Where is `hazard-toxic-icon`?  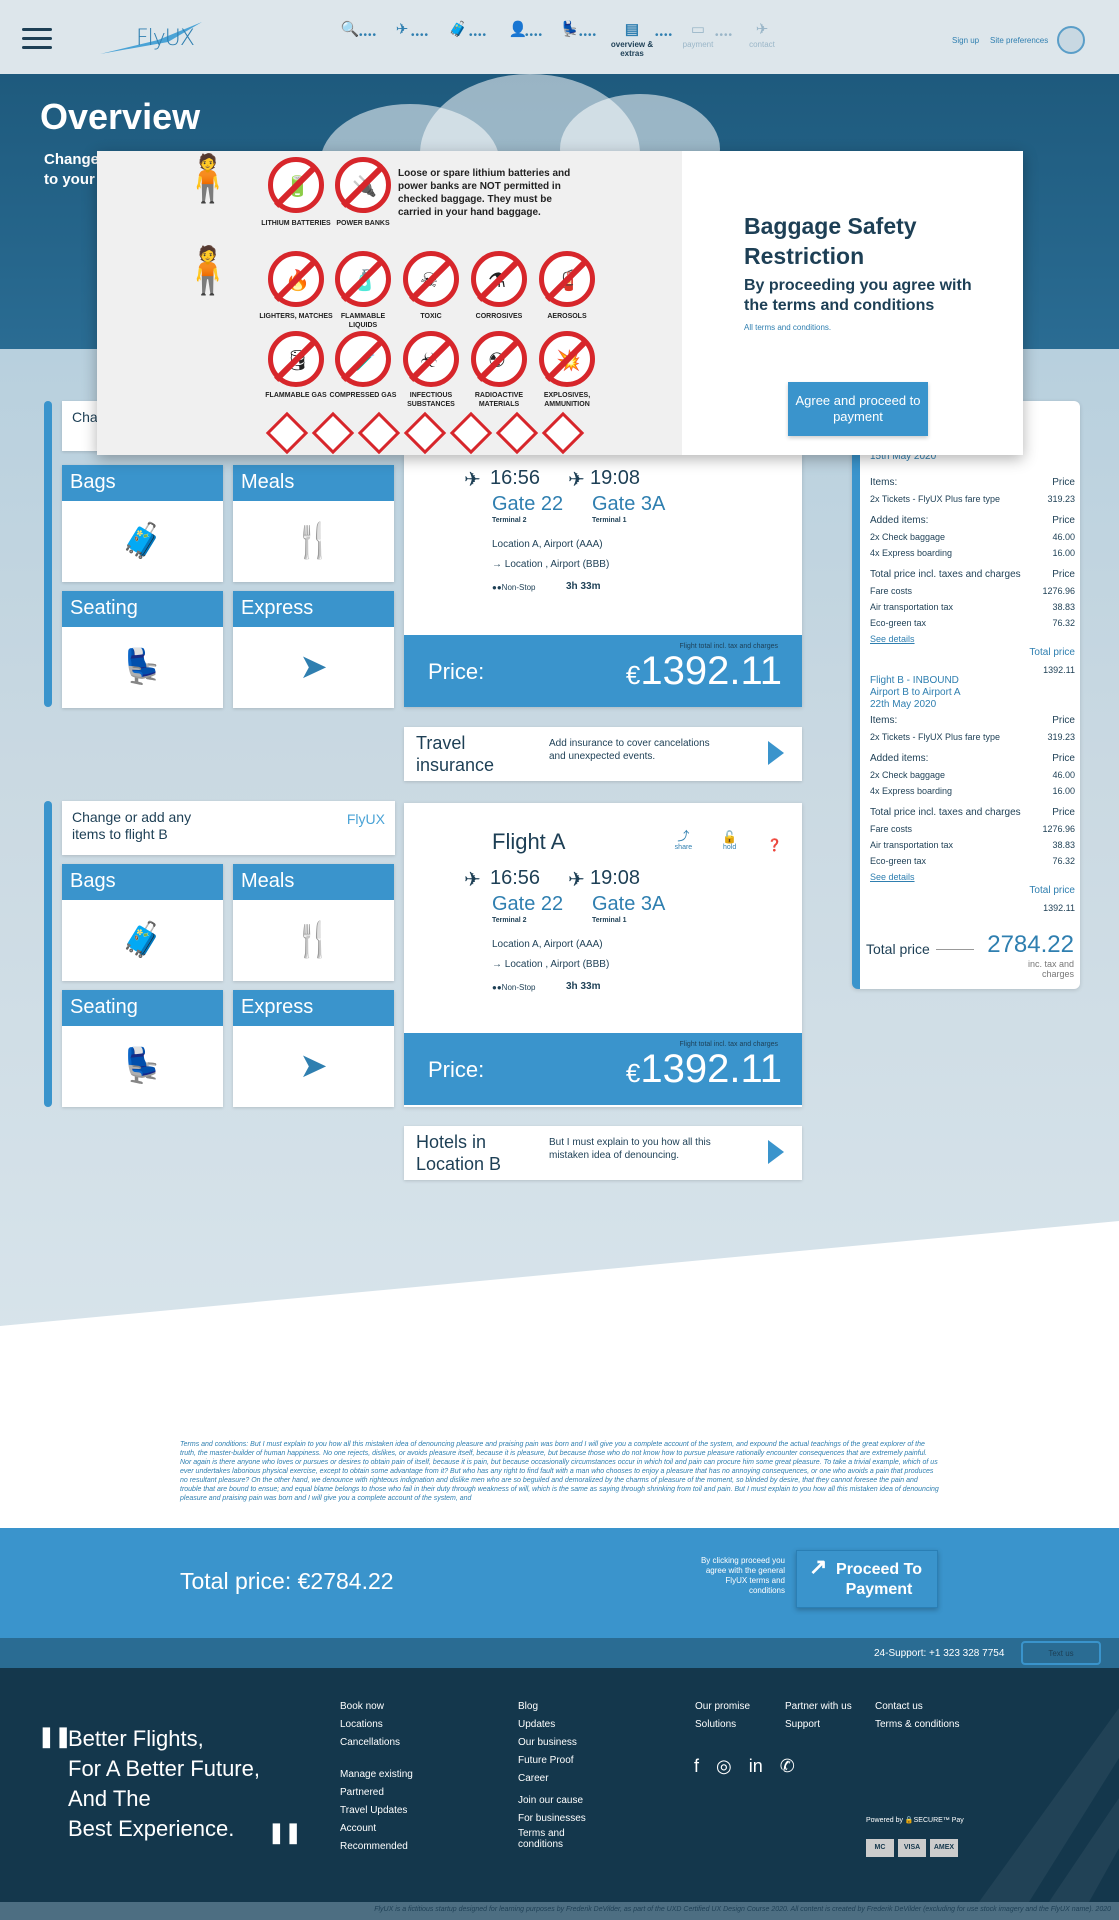 hazard-toxic-icon is located at coordinates (333, 433).